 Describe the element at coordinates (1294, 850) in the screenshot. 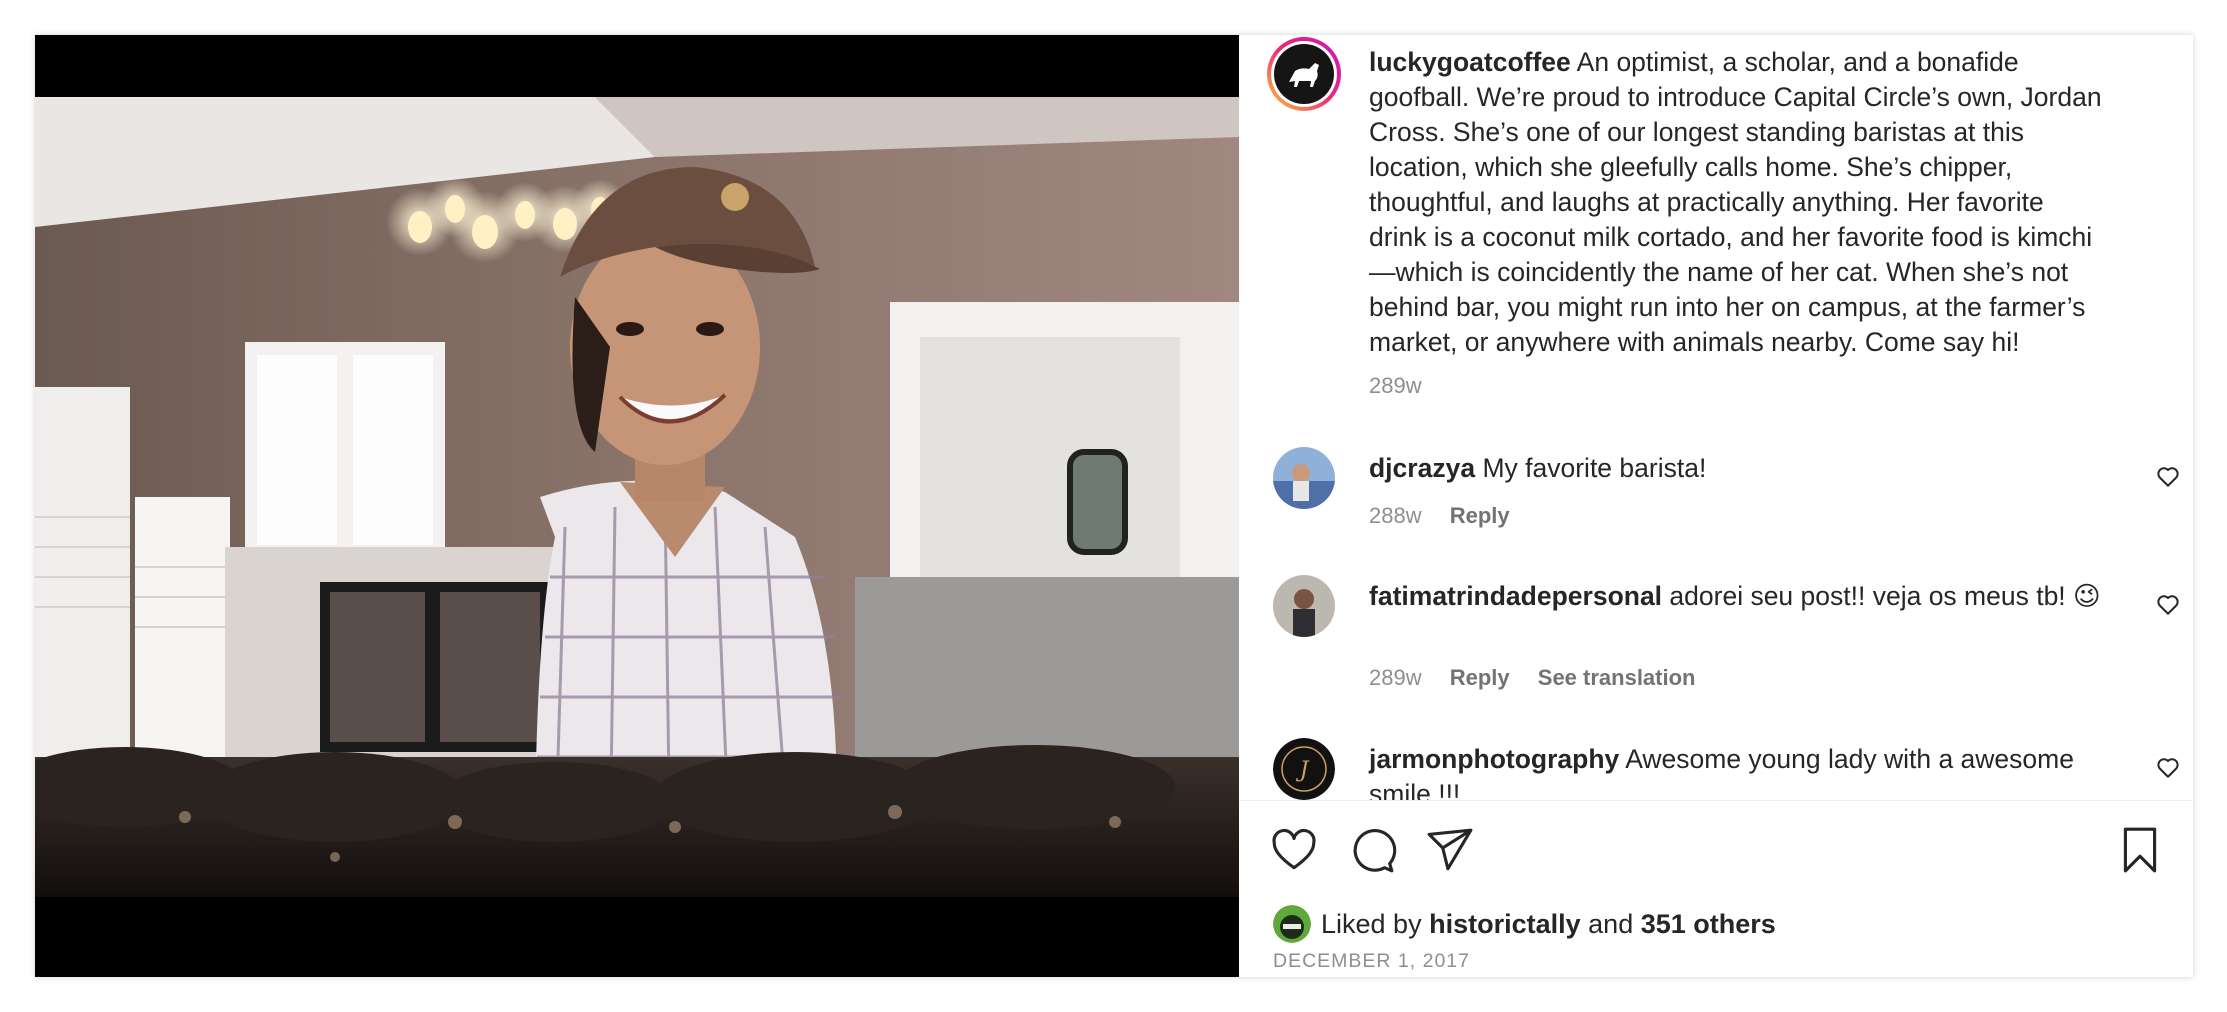

I see `like-icon` at that location.